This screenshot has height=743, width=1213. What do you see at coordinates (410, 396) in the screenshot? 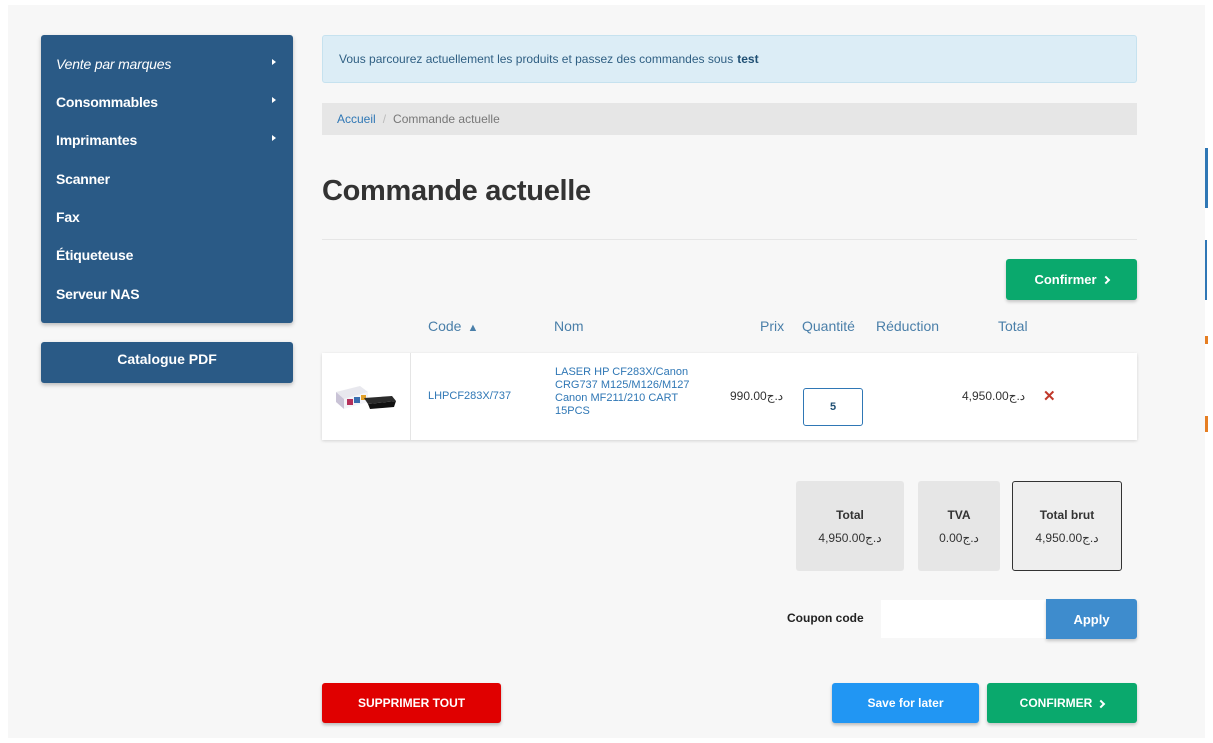
I see `row-divider` at bounding box center [410, 396].